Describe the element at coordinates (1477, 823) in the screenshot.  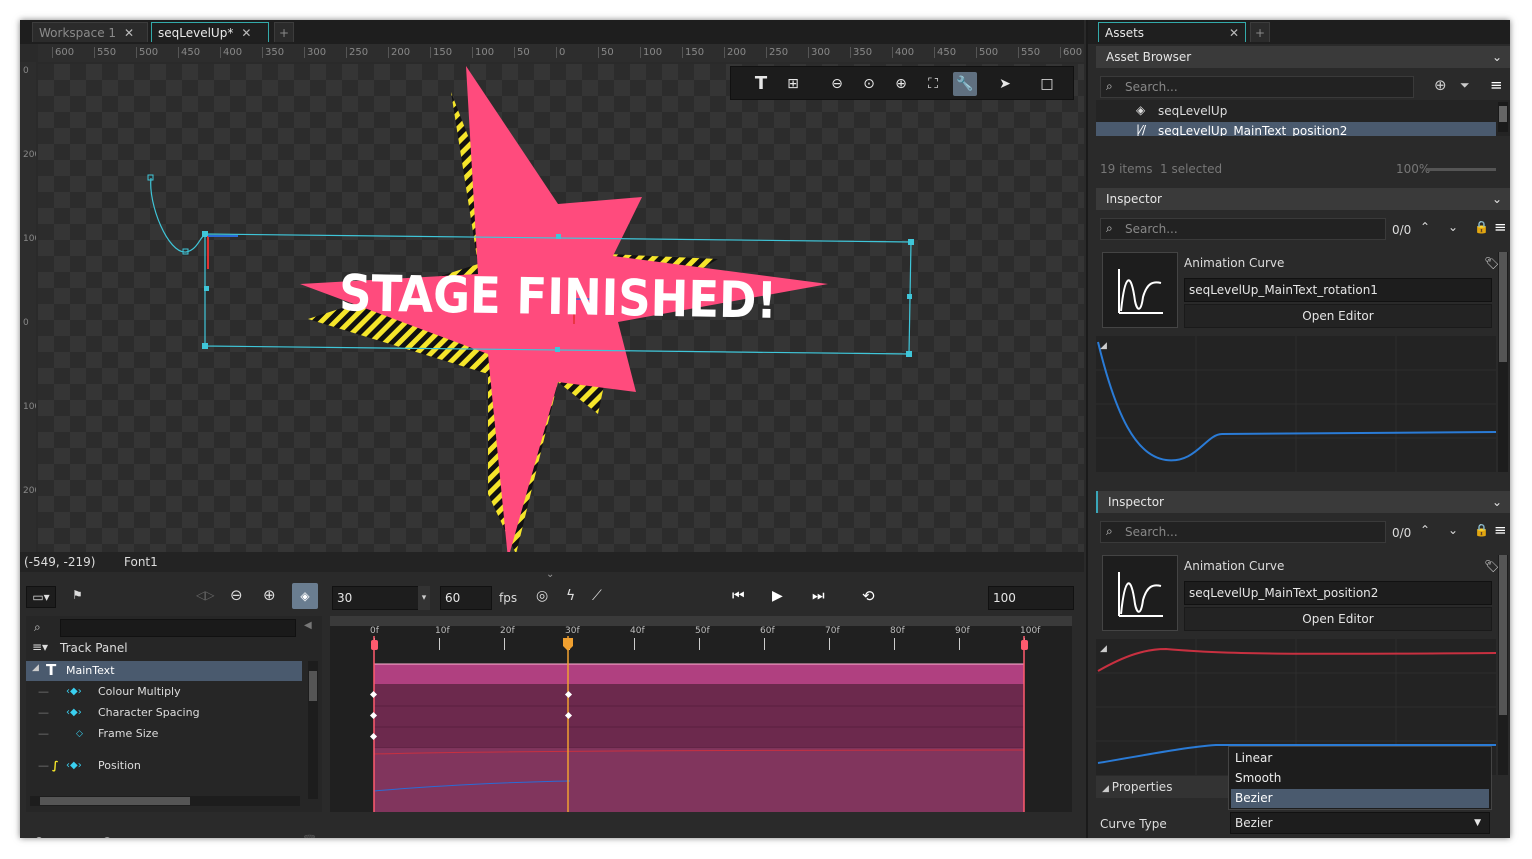
I see `chevron-down-icon: ▼` at that location.